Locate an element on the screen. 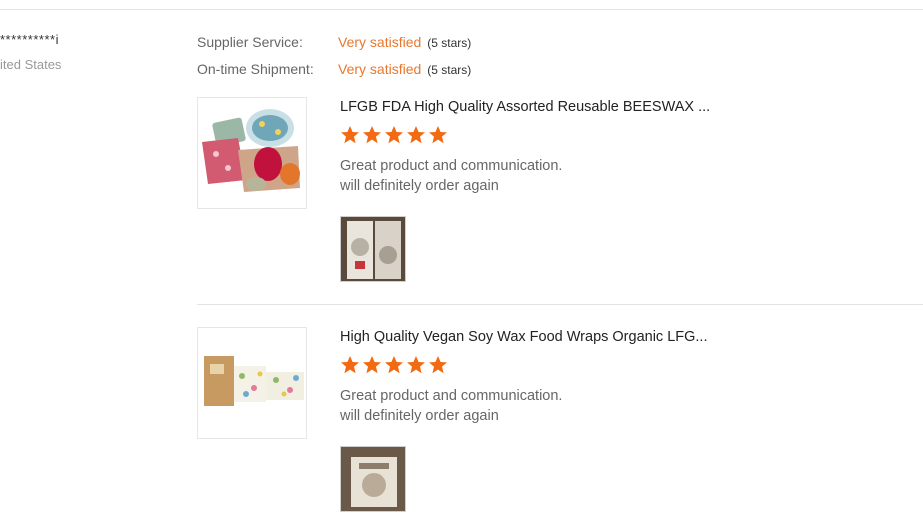  rating-supplier-service: Supplier Service: Very satisfied (5 stars) is located at coordinates (334, 42).